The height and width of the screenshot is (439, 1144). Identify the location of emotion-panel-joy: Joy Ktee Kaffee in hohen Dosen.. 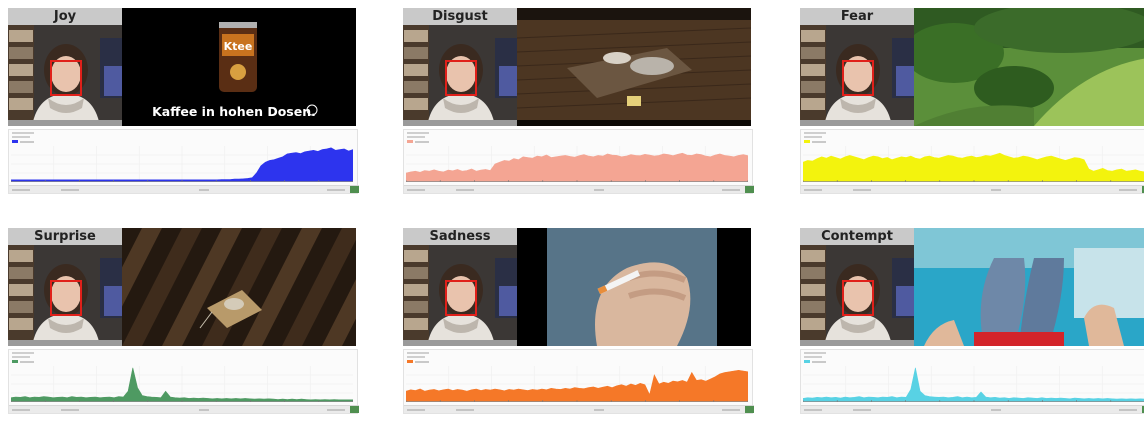
(183, 101).